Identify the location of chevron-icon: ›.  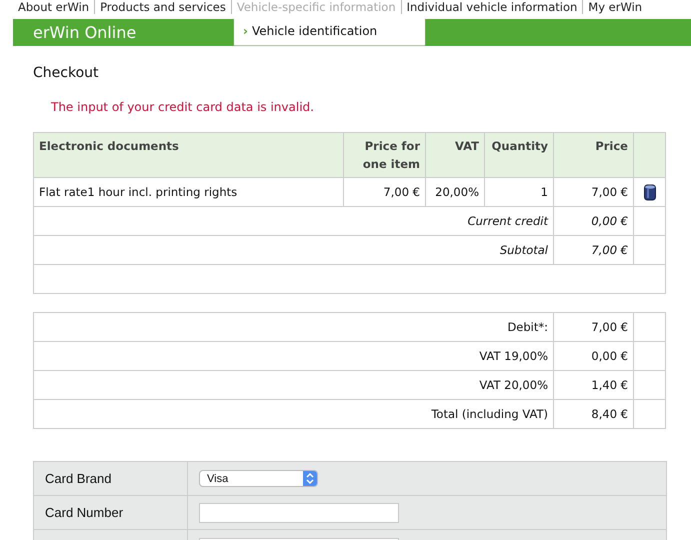
(245, 31).